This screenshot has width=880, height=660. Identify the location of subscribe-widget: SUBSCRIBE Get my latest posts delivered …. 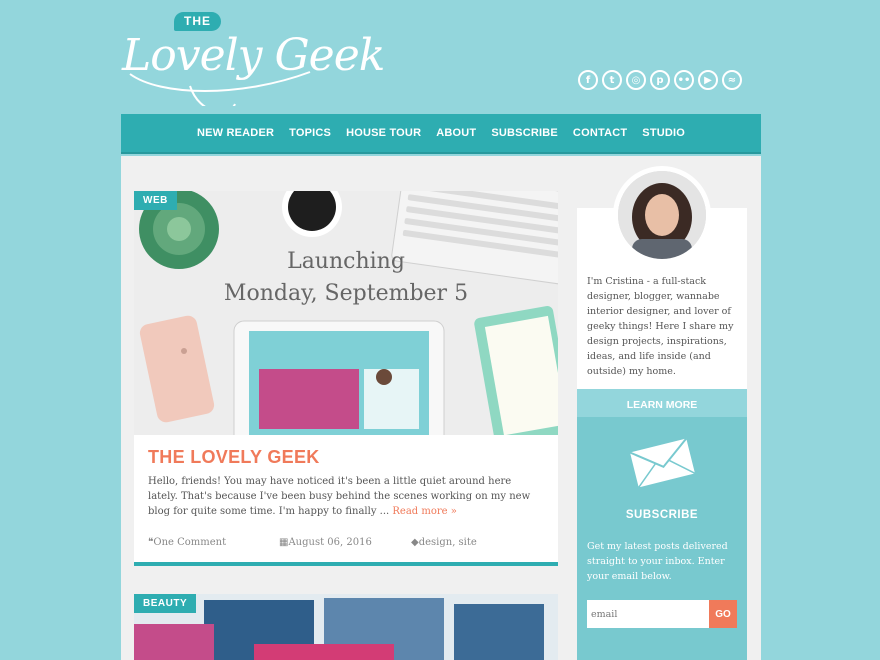
(662, 538).